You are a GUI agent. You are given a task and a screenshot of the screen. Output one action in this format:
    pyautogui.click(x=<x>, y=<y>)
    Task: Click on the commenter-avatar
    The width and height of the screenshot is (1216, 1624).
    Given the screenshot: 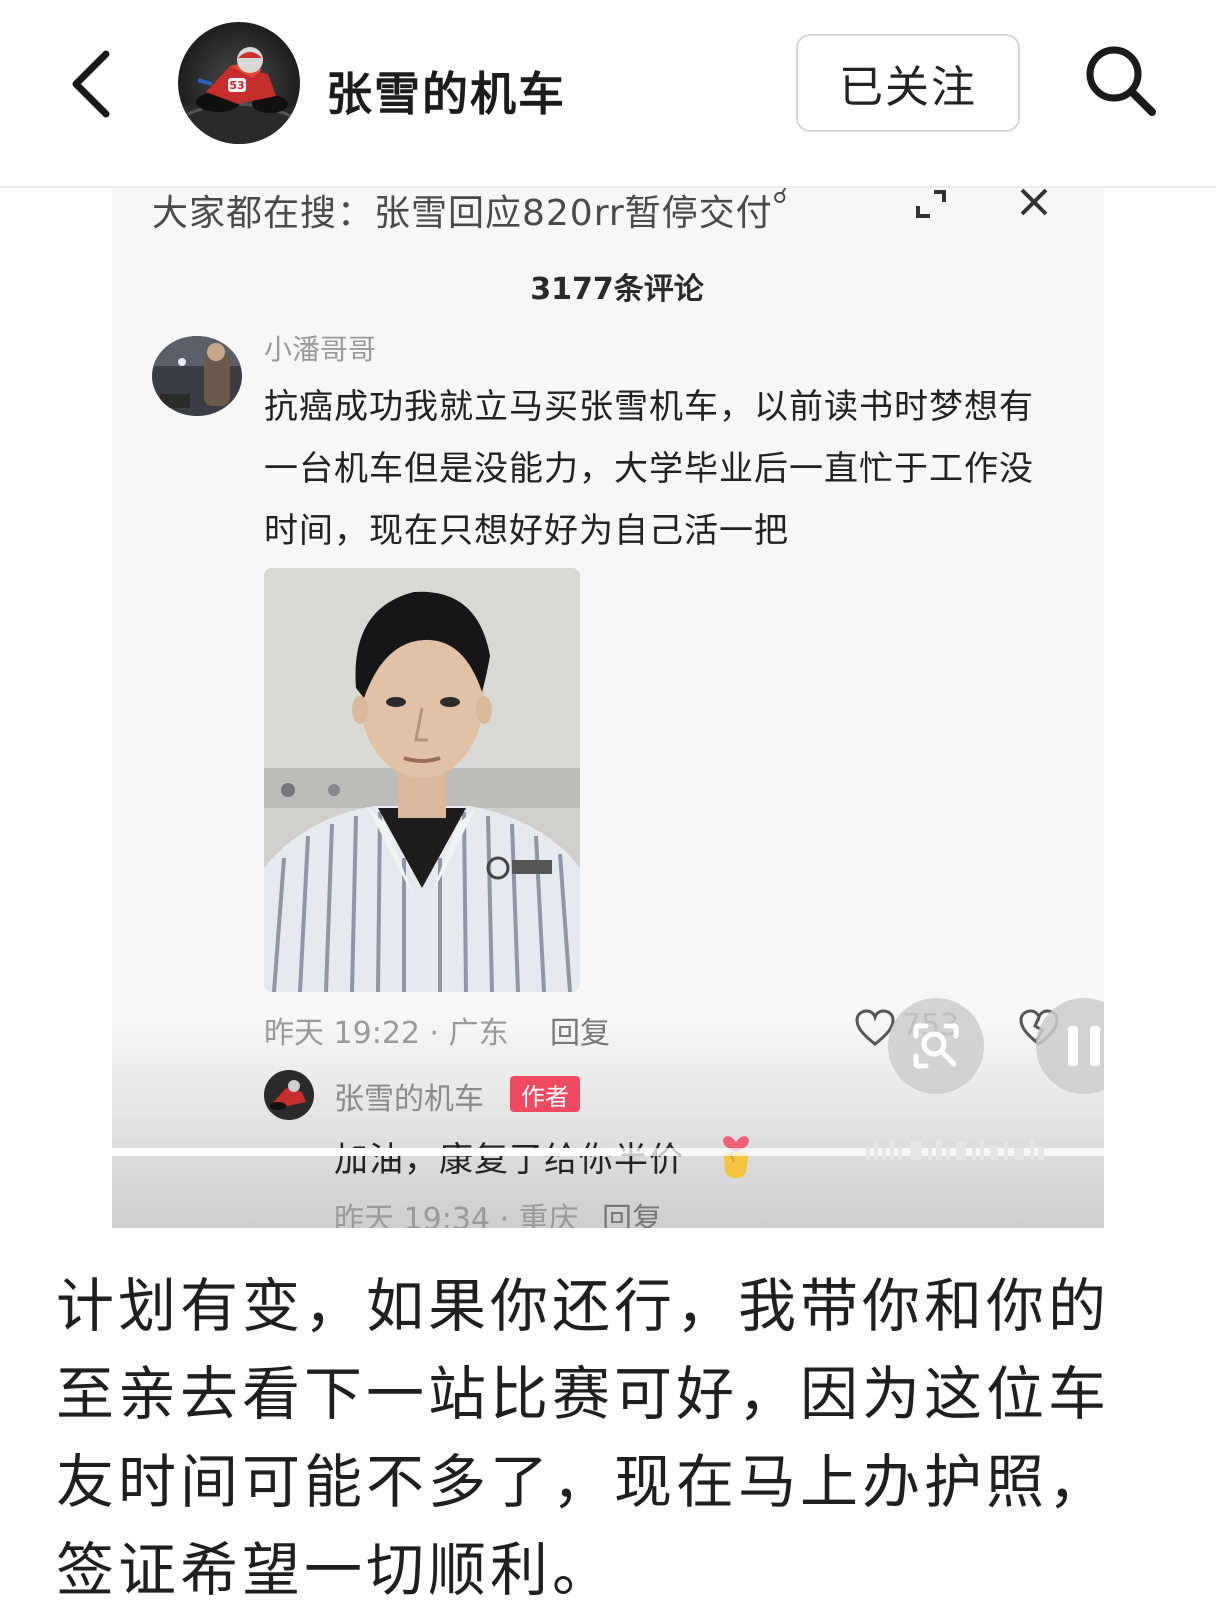 What is the action you would take?
    pyautogui.click(x=197, y=376)
    